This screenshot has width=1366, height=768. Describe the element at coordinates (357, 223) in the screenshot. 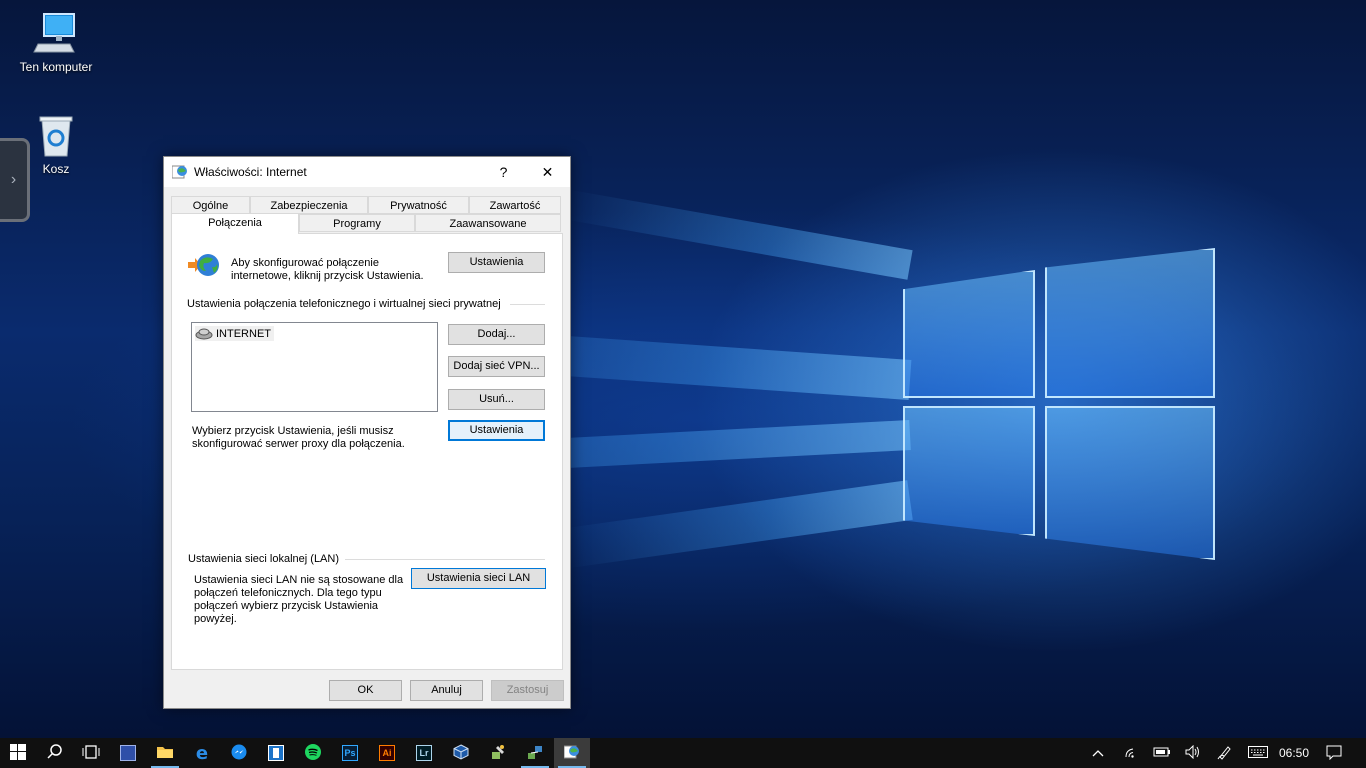

I see `tab-programs: Programy` at that location.